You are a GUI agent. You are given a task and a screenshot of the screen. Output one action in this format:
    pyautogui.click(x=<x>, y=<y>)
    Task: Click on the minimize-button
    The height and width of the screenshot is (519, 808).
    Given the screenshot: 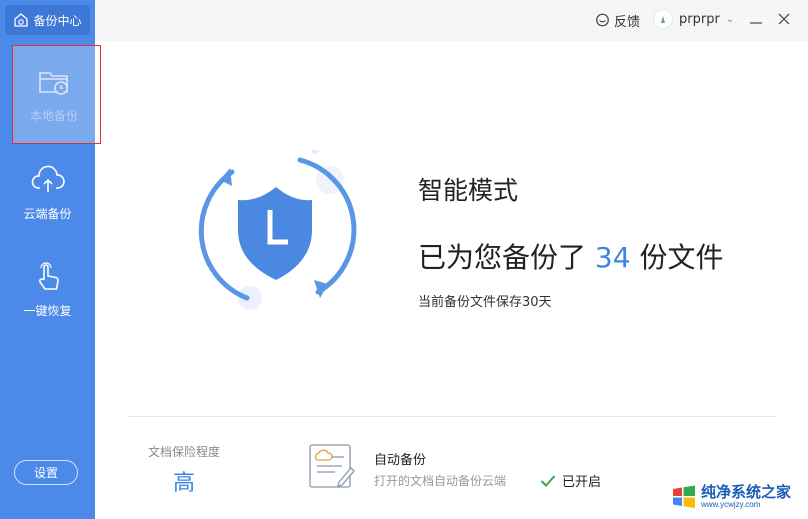 What is the action you would take?
    pyautogui.click(x=756, y=19)
    